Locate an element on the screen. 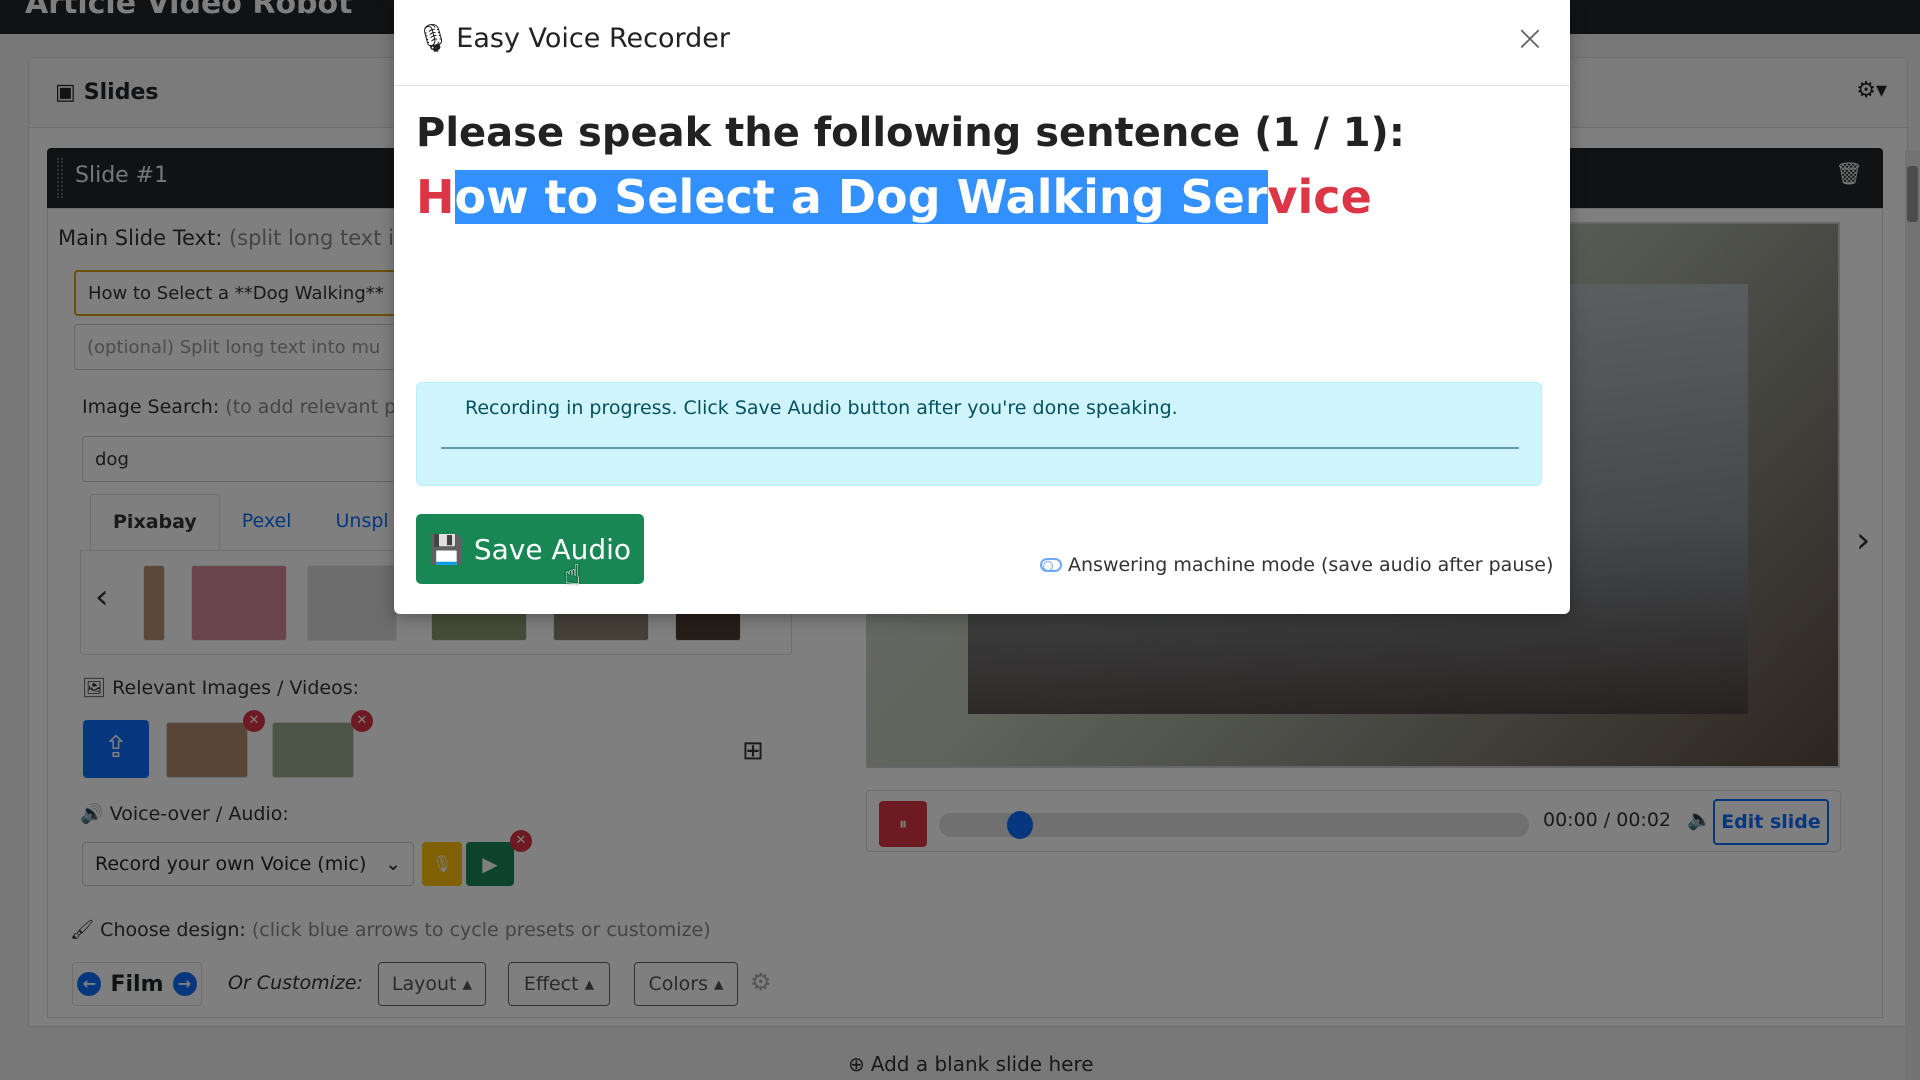 This screenshot has width=1920, height=1080. save-audio-label: Save Audio is located at coordinates (552, 549).